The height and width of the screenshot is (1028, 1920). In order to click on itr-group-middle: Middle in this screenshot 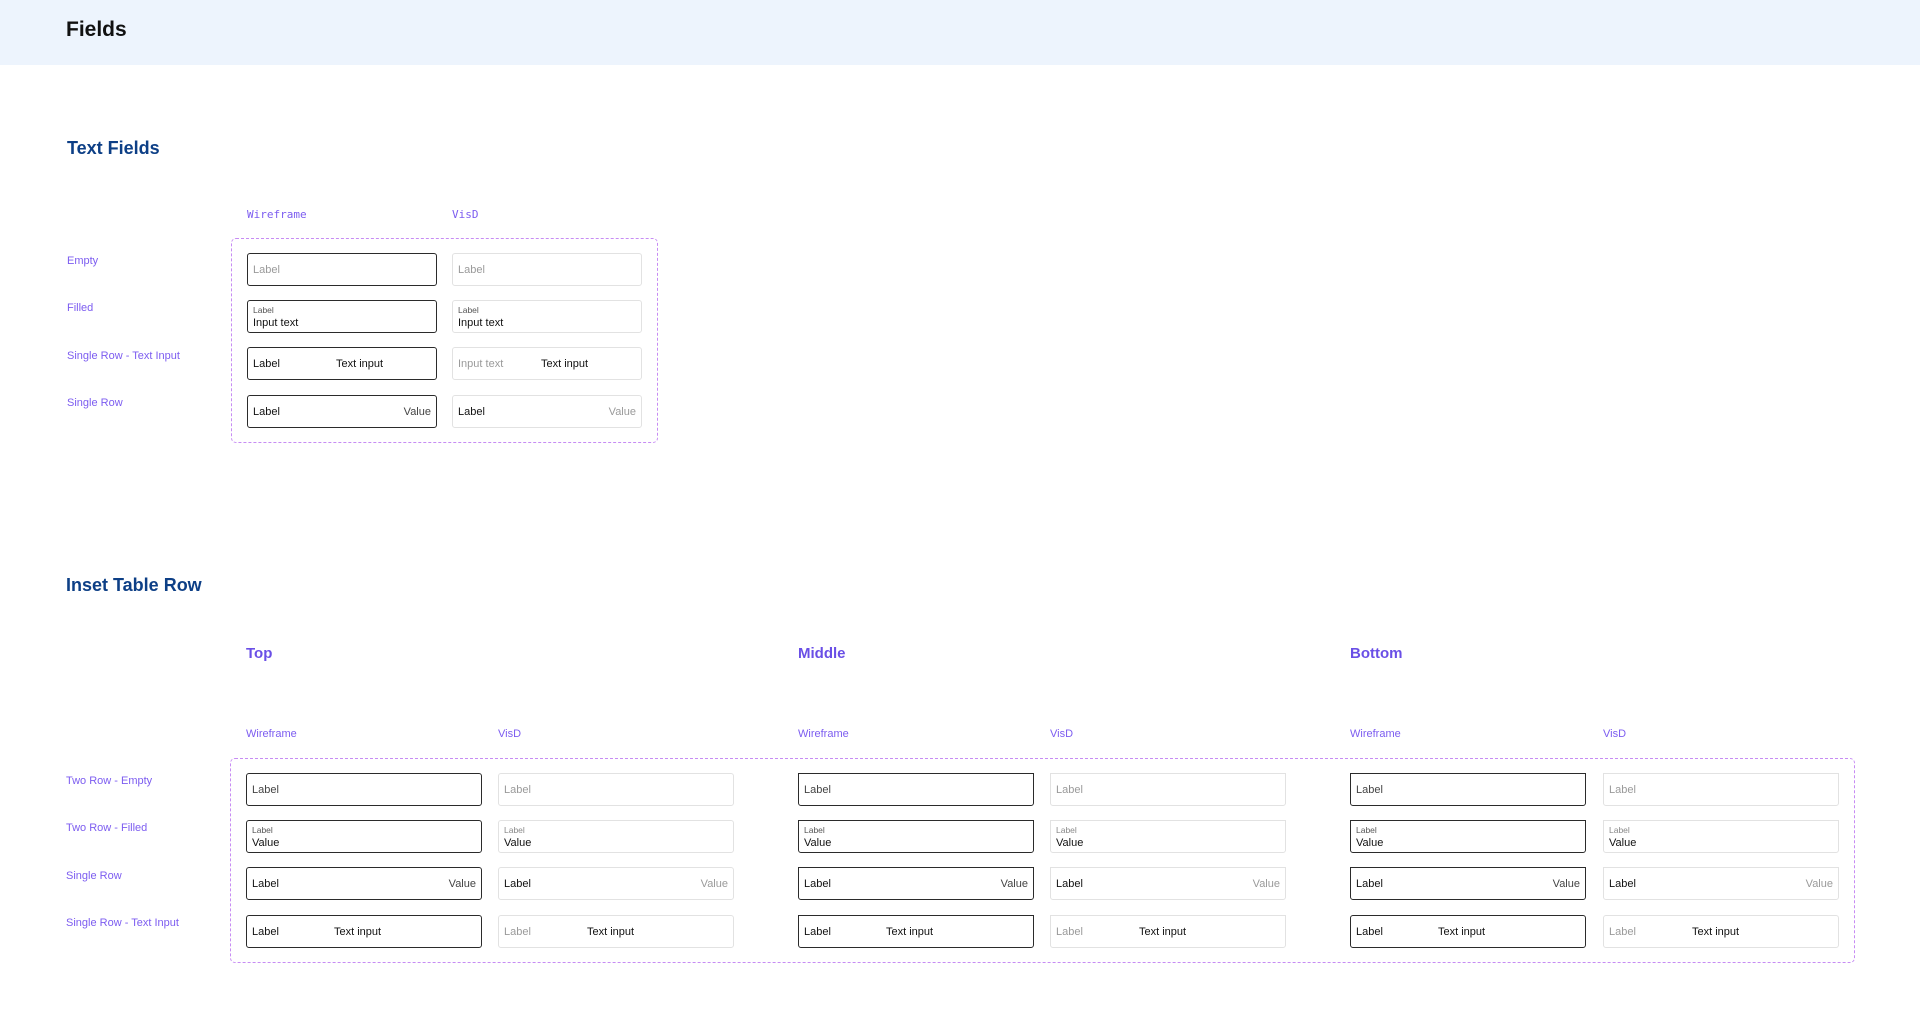, I will do `click(822, 653)`.